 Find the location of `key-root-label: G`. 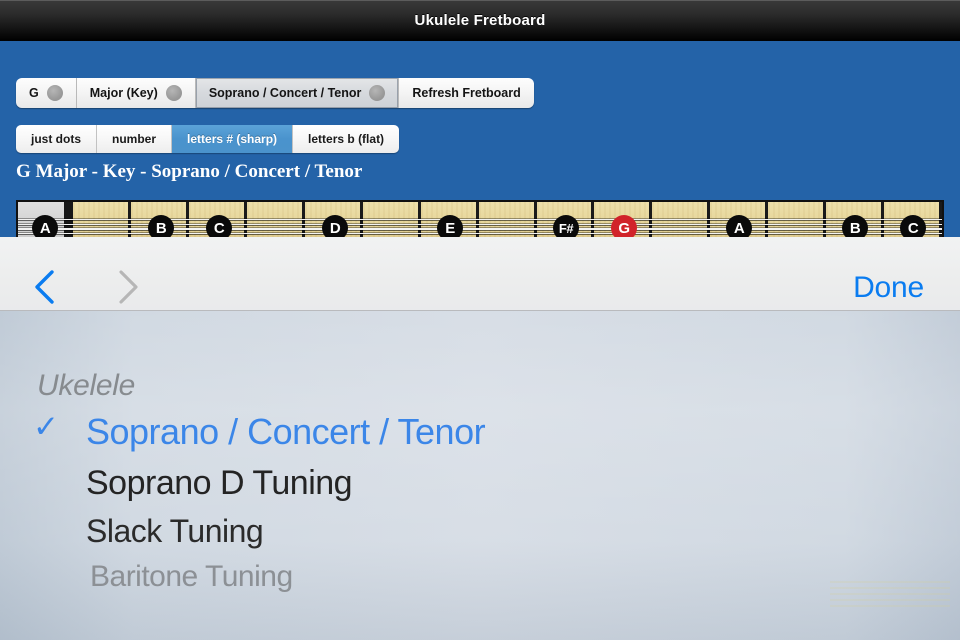

key-root-label: G is located at coordinates (34, 93).